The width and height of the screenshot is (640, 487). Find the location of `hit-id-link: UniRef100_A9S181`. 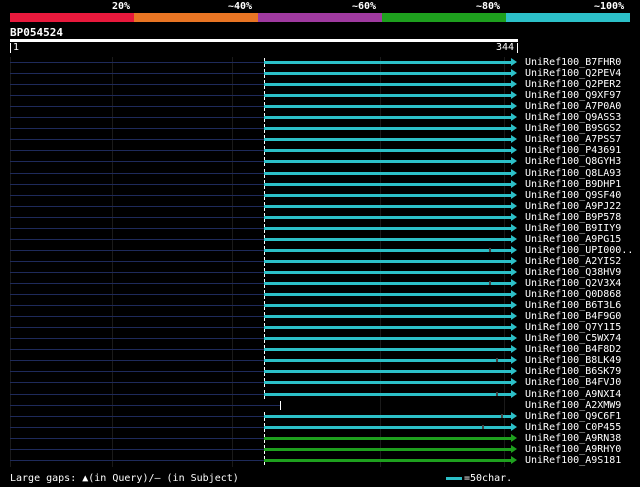

hit-id-link: UniRef100_A9S181 is located at coordinates (573, 460).